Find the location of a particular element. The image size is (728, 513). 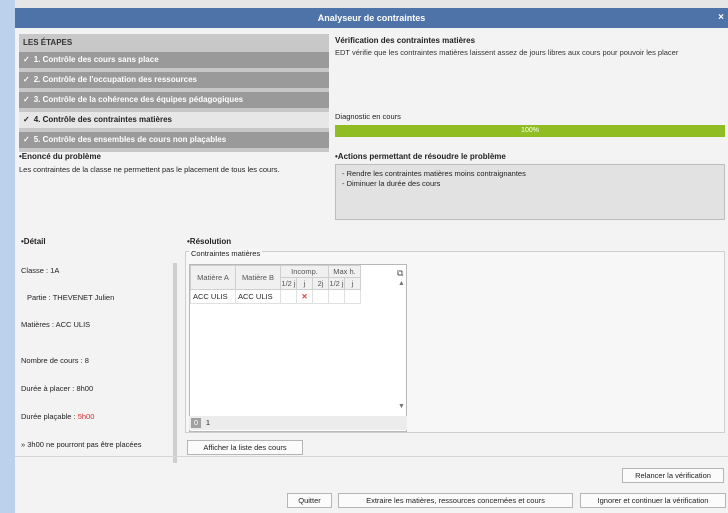

detail-warning: » 3h00 ne pourront pas être placées is located at coordinates (81, 444).